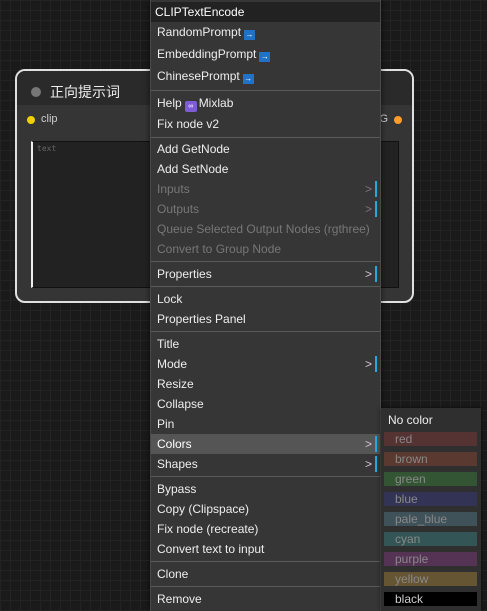  I want to click on menu-item-label: Inputs, so click(173, 189).